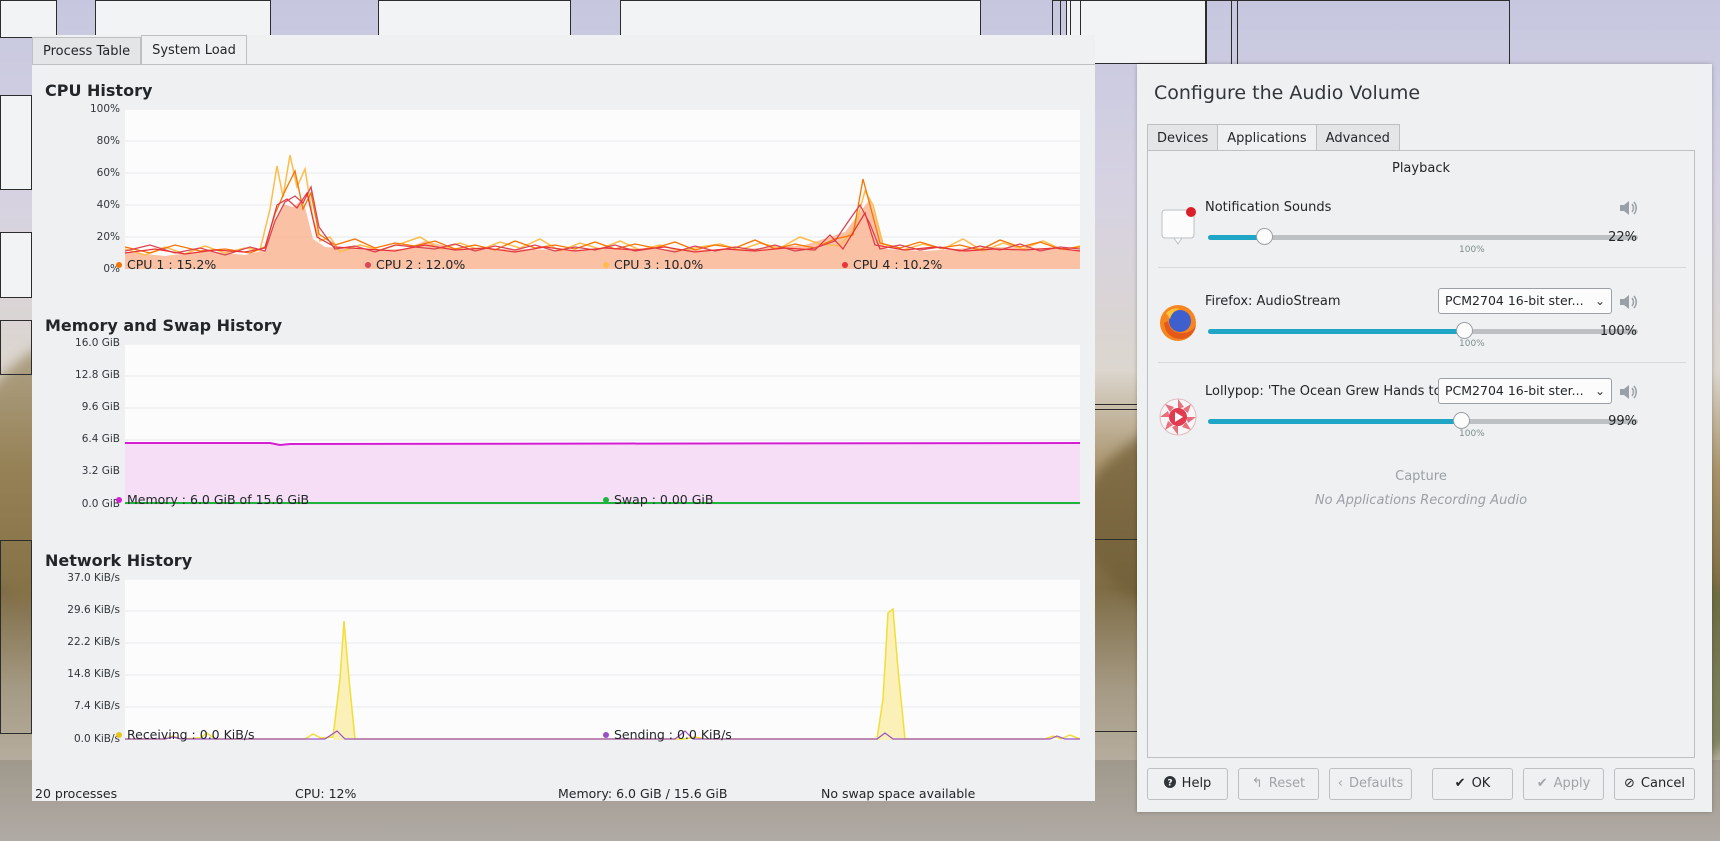 The width and height of the screenshot is (1720, 841). What do you see at coordinates (119, 499) in the screenshot?
I see `memory-dot` at bounding box center [119, 499].